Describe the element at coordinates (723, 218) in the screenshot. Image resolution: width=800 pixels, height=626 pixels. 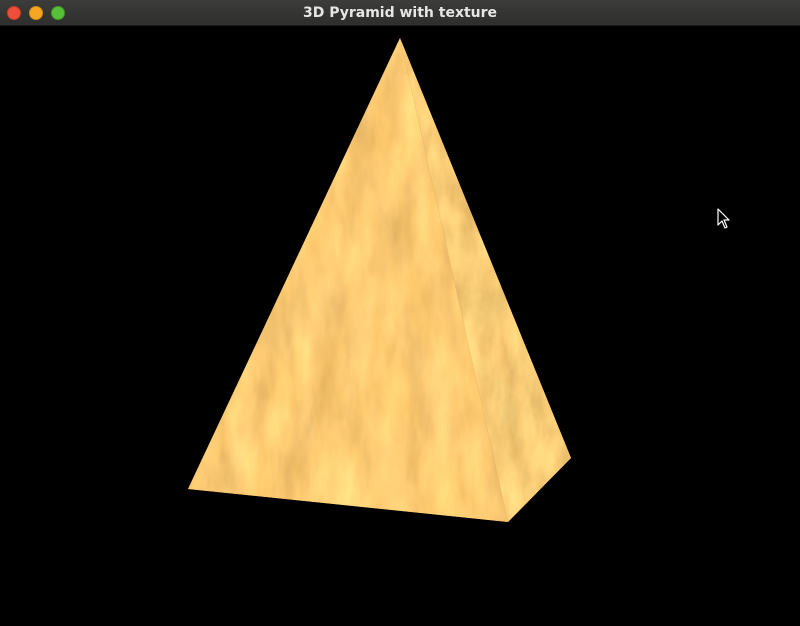
I see `arrow-pointer-icon` at that location.